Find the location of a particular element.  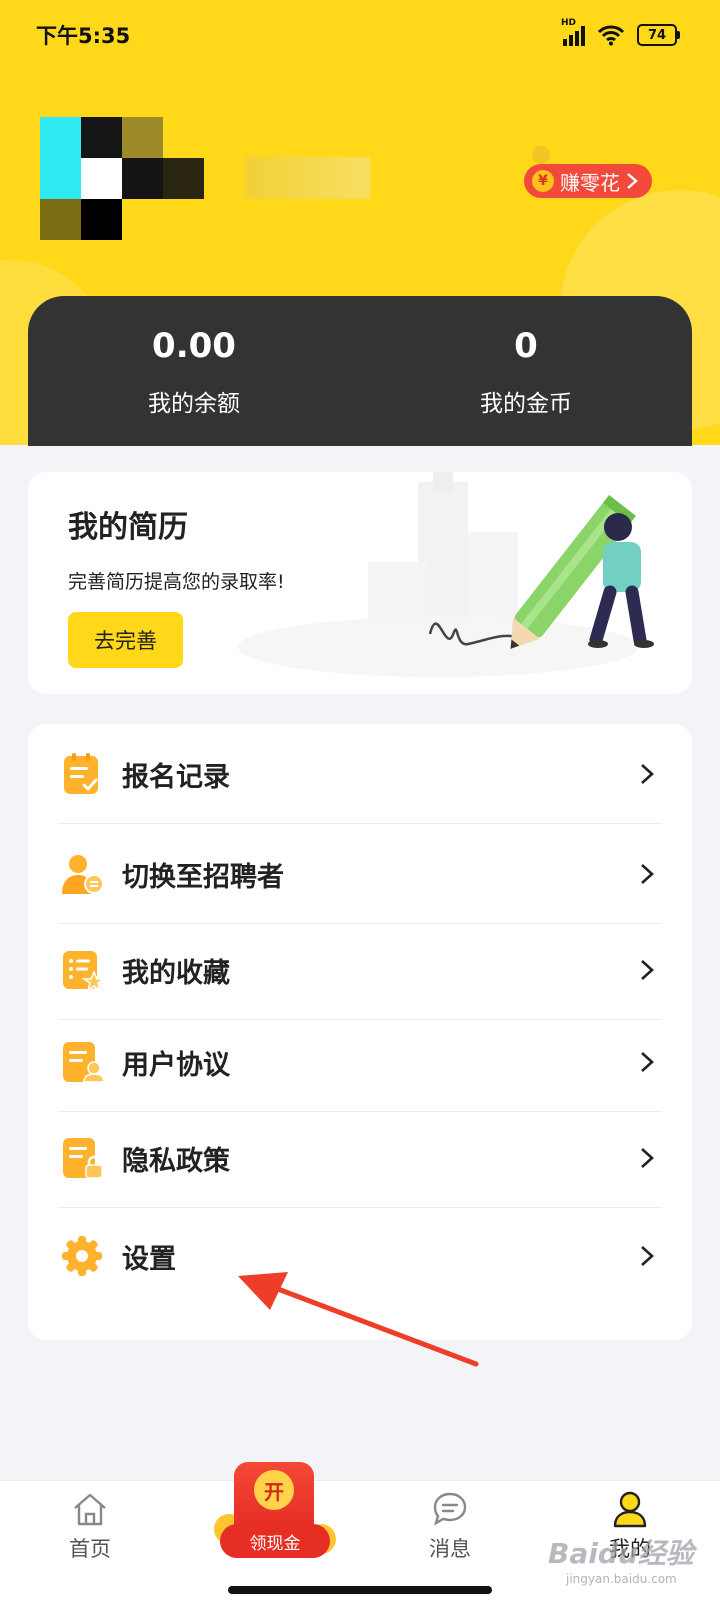

user-name-blurred is located at coordinates (307, 178).